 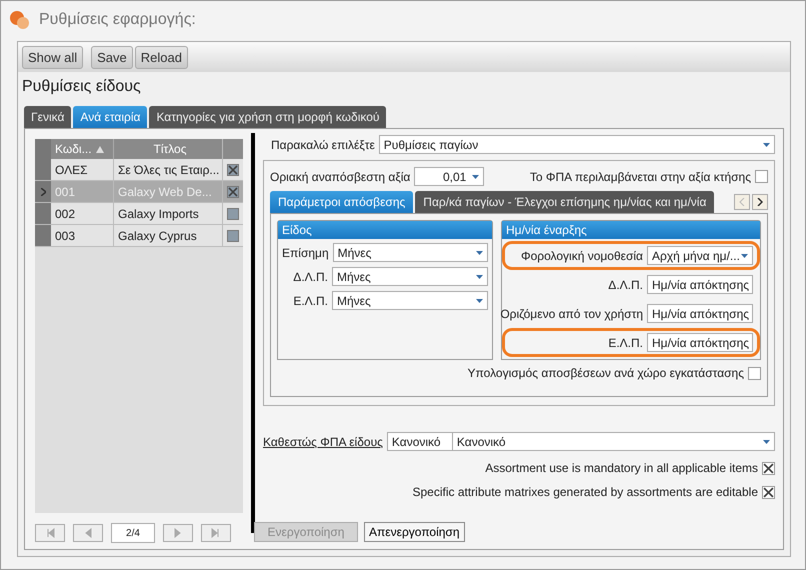 What do you see at coordinates (267, 117) in the screenshot?
I see `tab: Κατηγορίες για χρήση στη μορφή κωδικού` at bounding box center [267, 117].